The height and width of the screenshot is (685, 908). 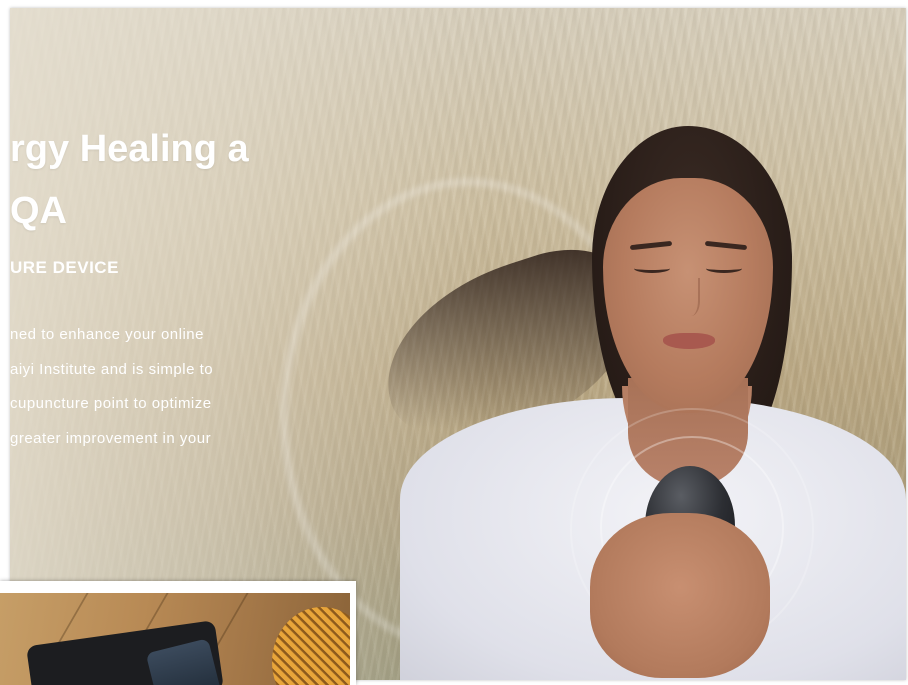 What do you see at coordinates (111, 438) in the screenshot?
I see `description-line: greater improvement in your` at bounding box center [111, 438].